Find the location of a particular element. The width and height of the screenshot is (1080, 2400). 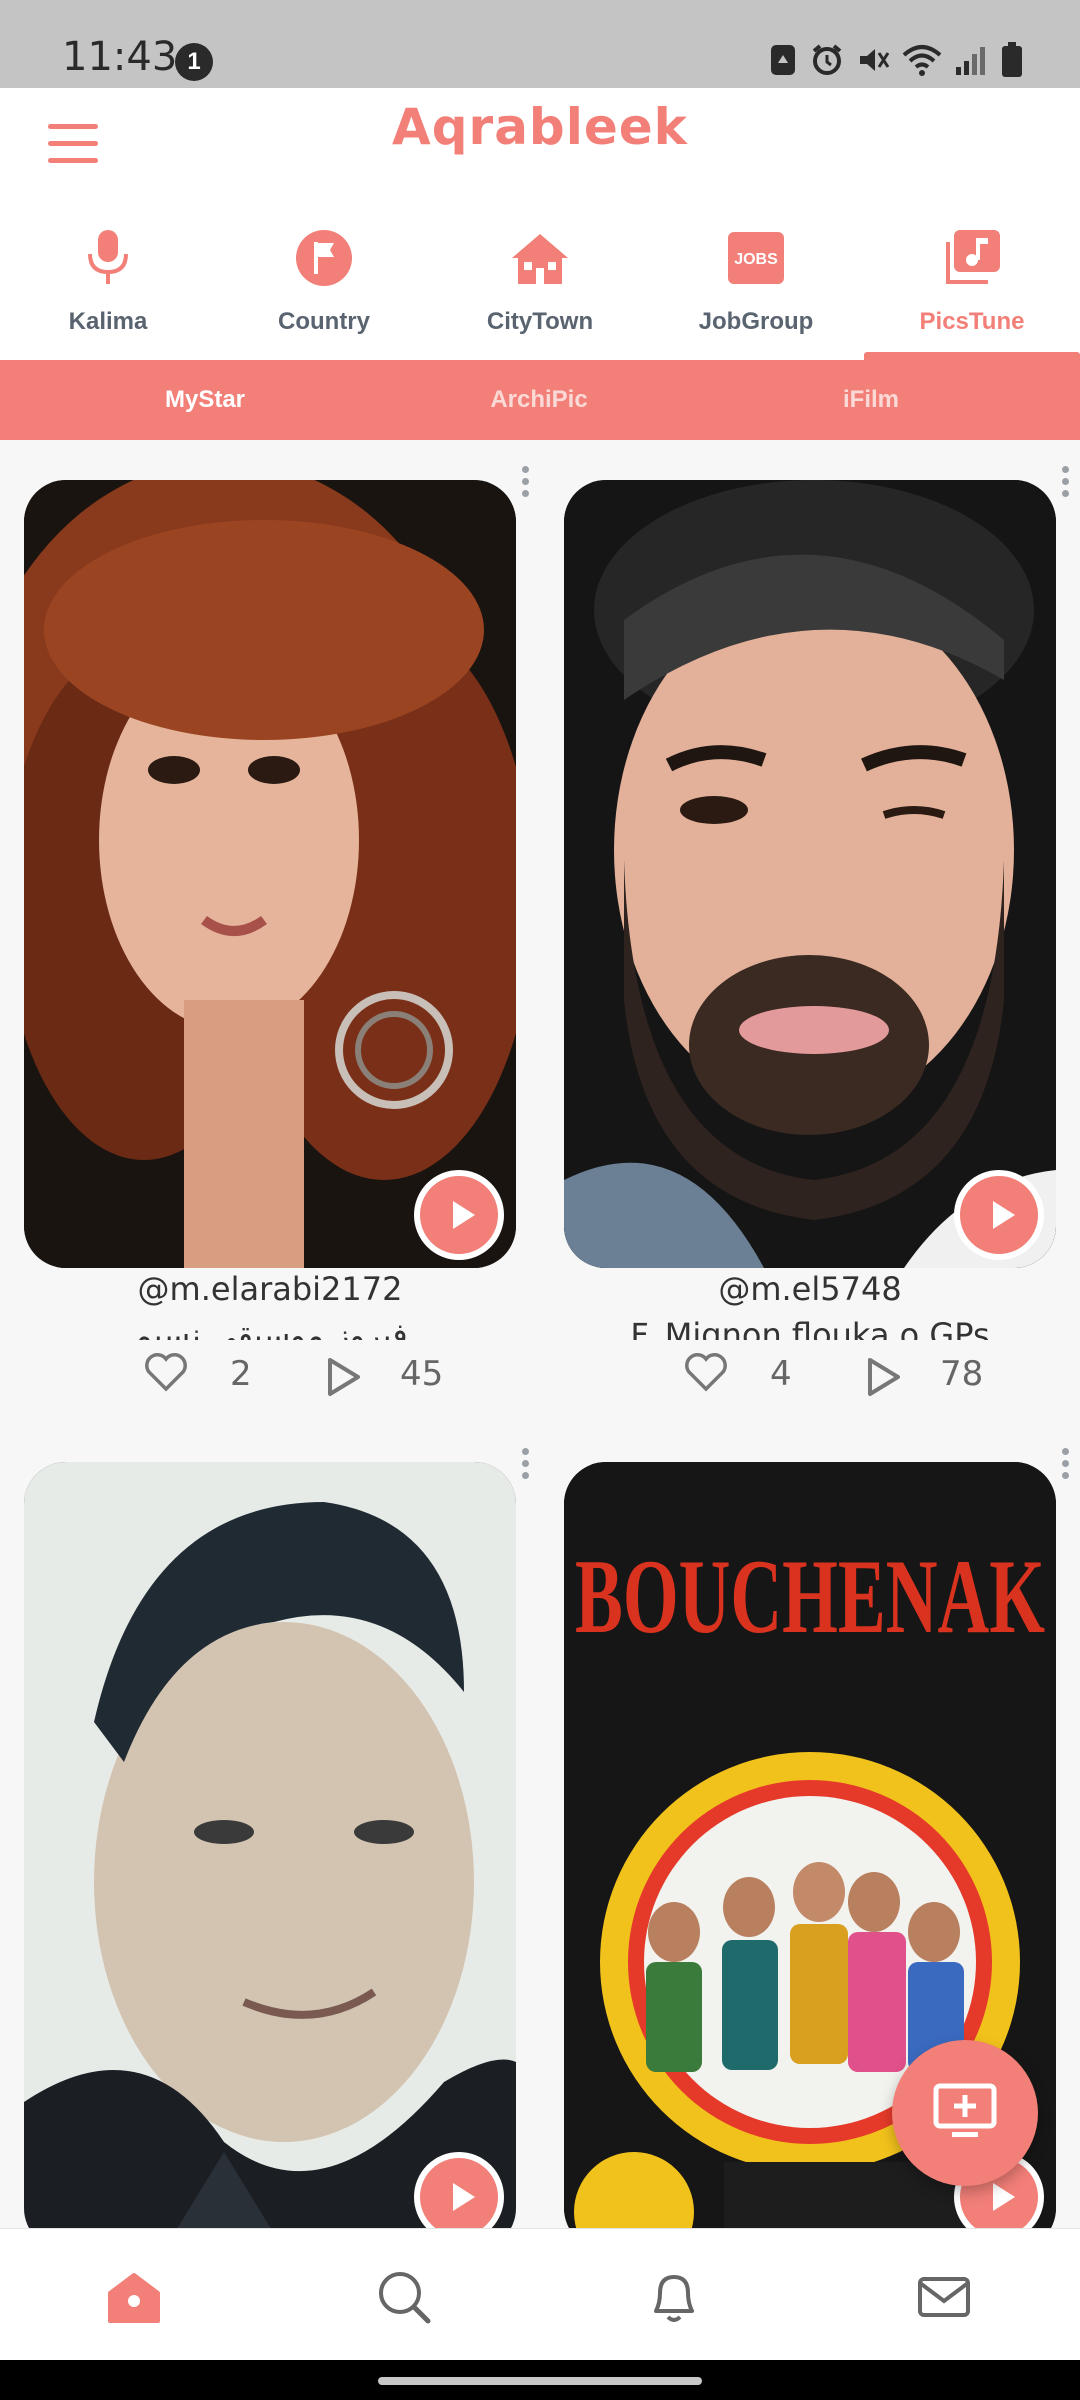

post-username: @m.el5748 is located at coordinates (810, 1289).